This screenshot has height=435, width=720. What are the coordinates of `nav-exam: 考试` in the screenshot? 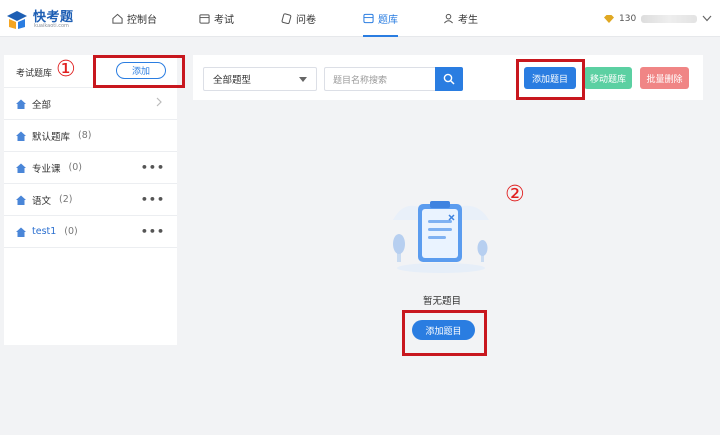 It's located at (216, 18).